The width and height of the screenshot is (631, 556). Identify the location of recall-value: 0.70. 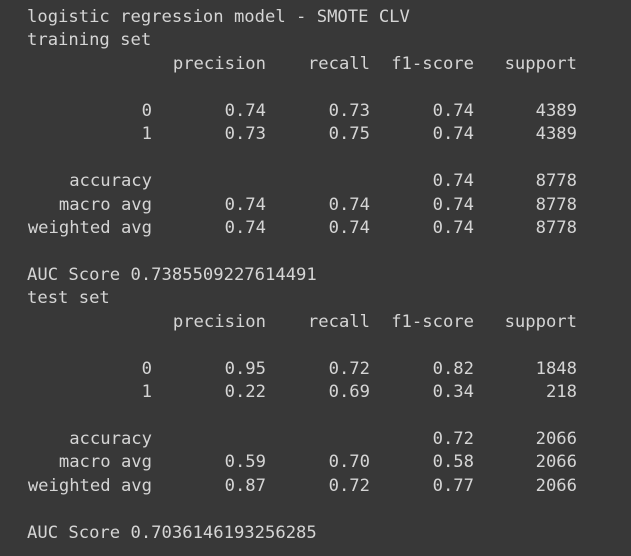
(349, 462).